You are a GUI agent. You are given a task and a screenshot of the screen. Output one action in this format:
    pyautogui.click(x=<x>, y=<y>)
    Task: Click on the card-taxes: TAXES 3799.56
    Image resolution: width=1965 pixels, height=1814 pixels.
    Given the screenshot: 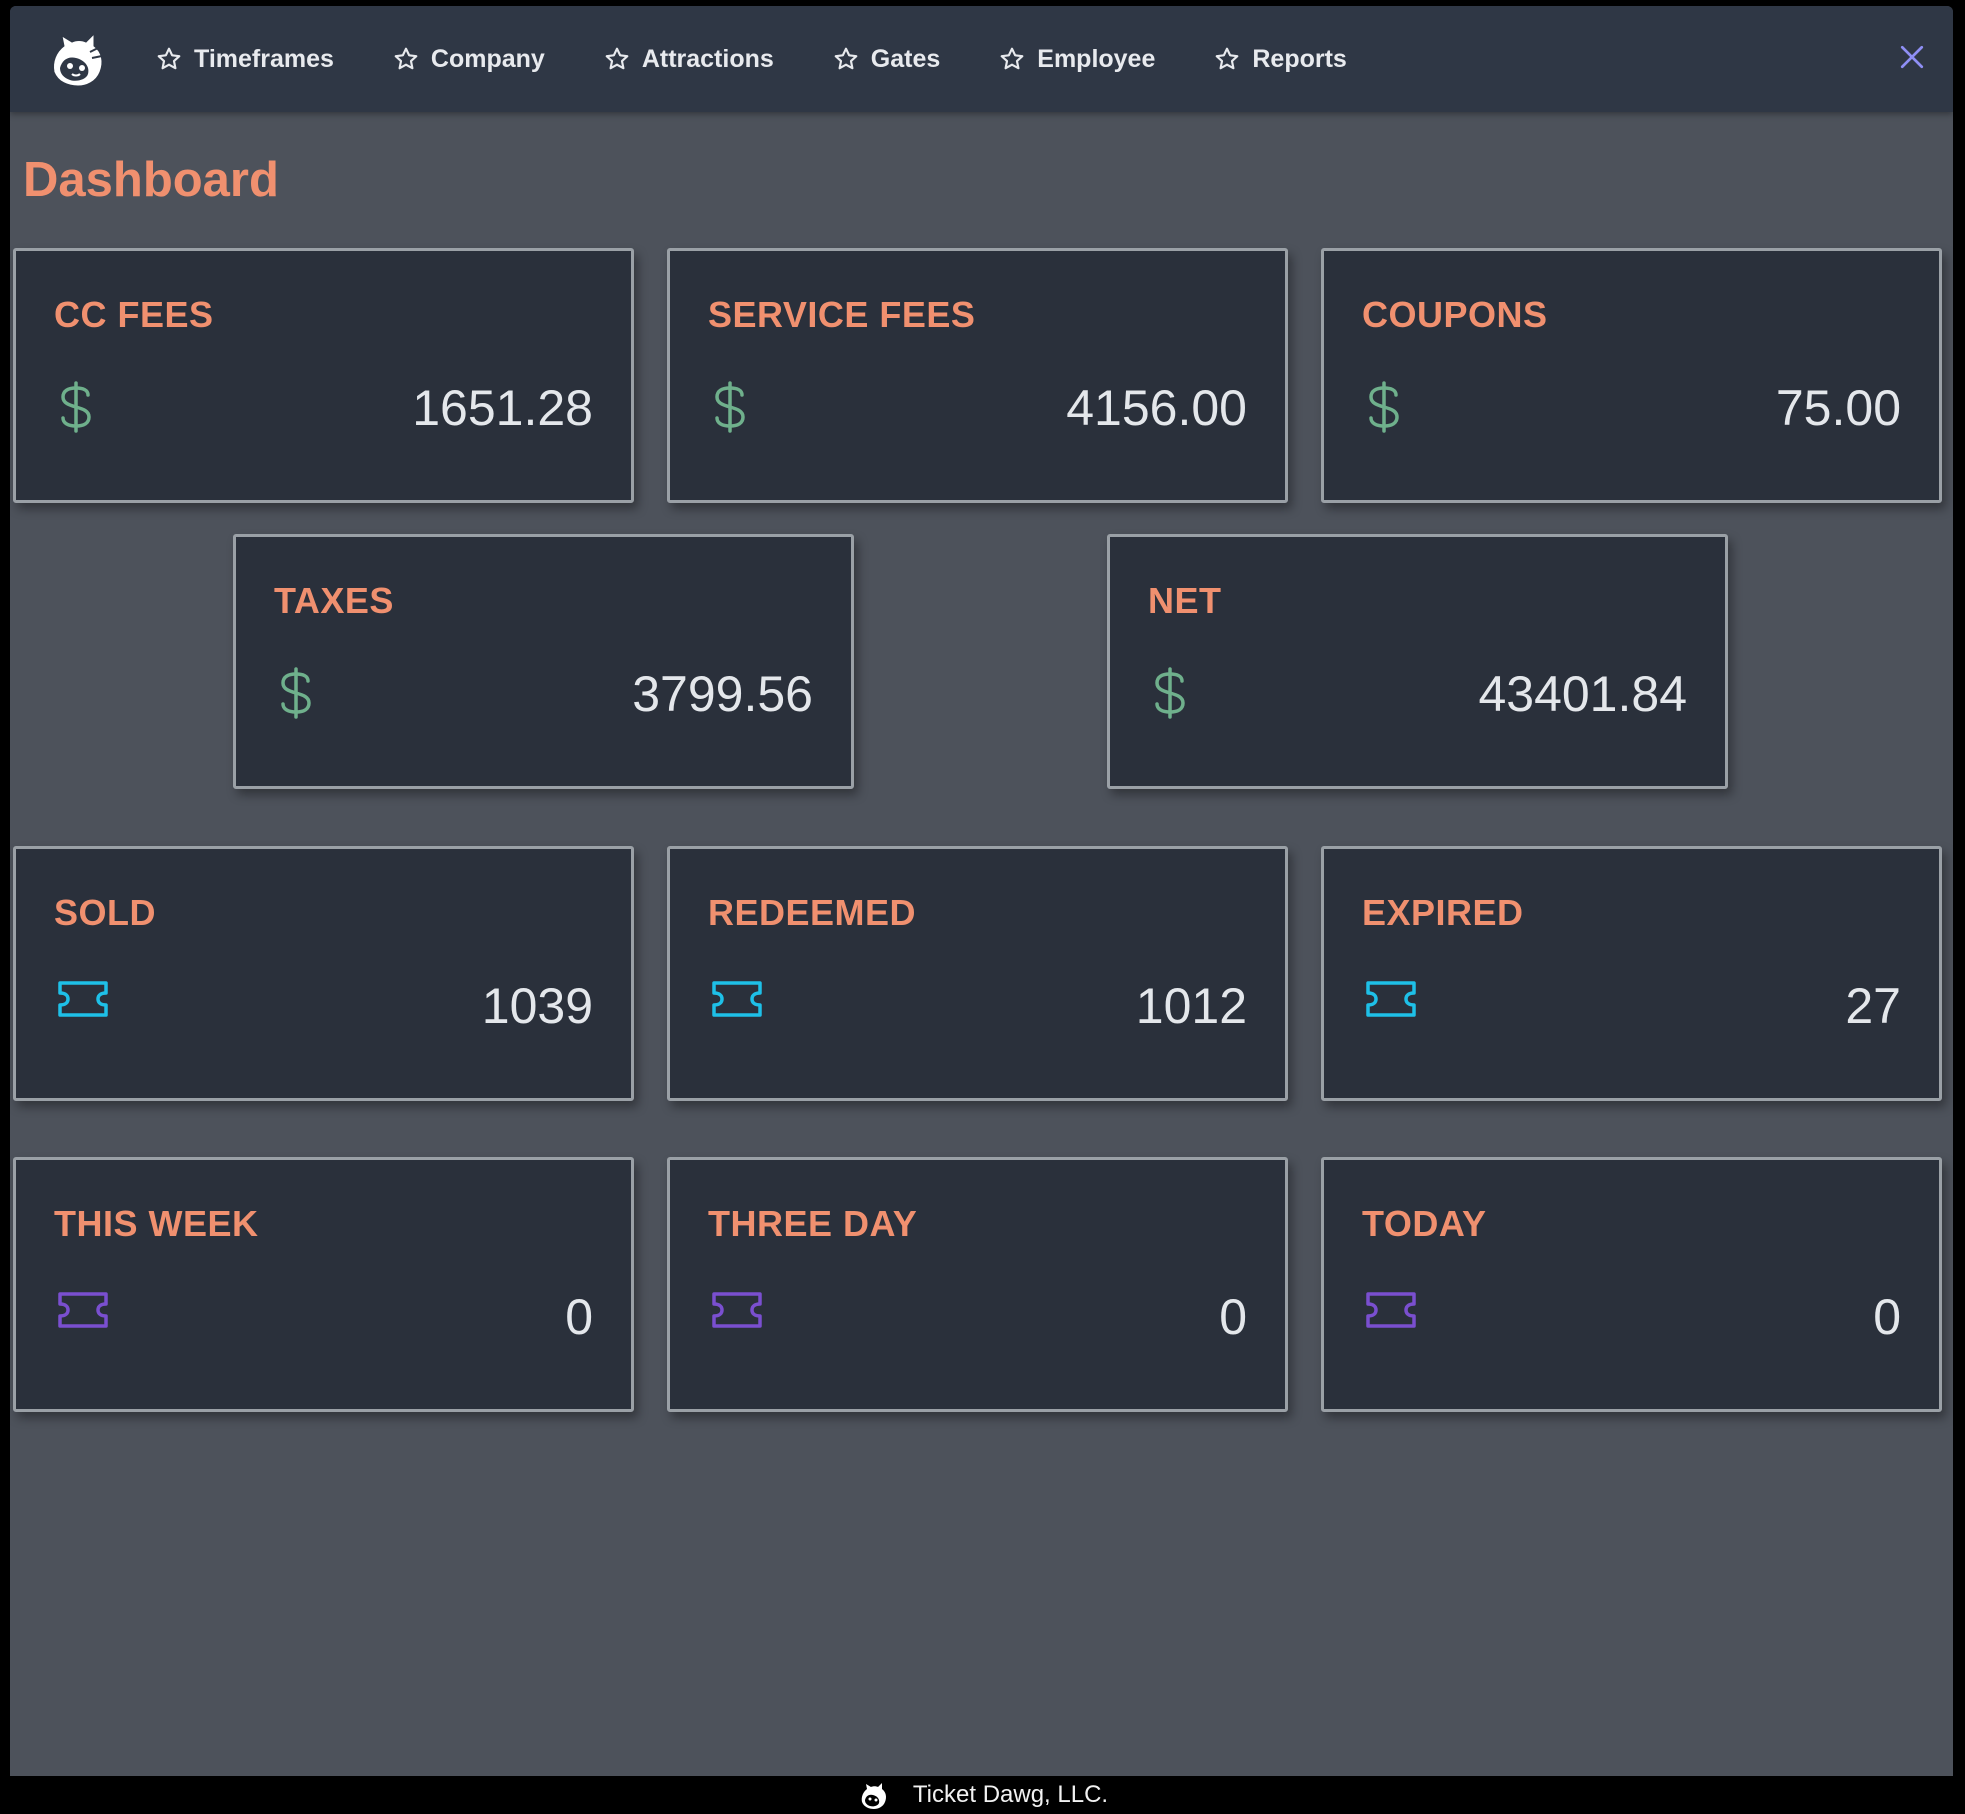 What is the action you would take?
    pyautogui.click(x=543, y=661)
    